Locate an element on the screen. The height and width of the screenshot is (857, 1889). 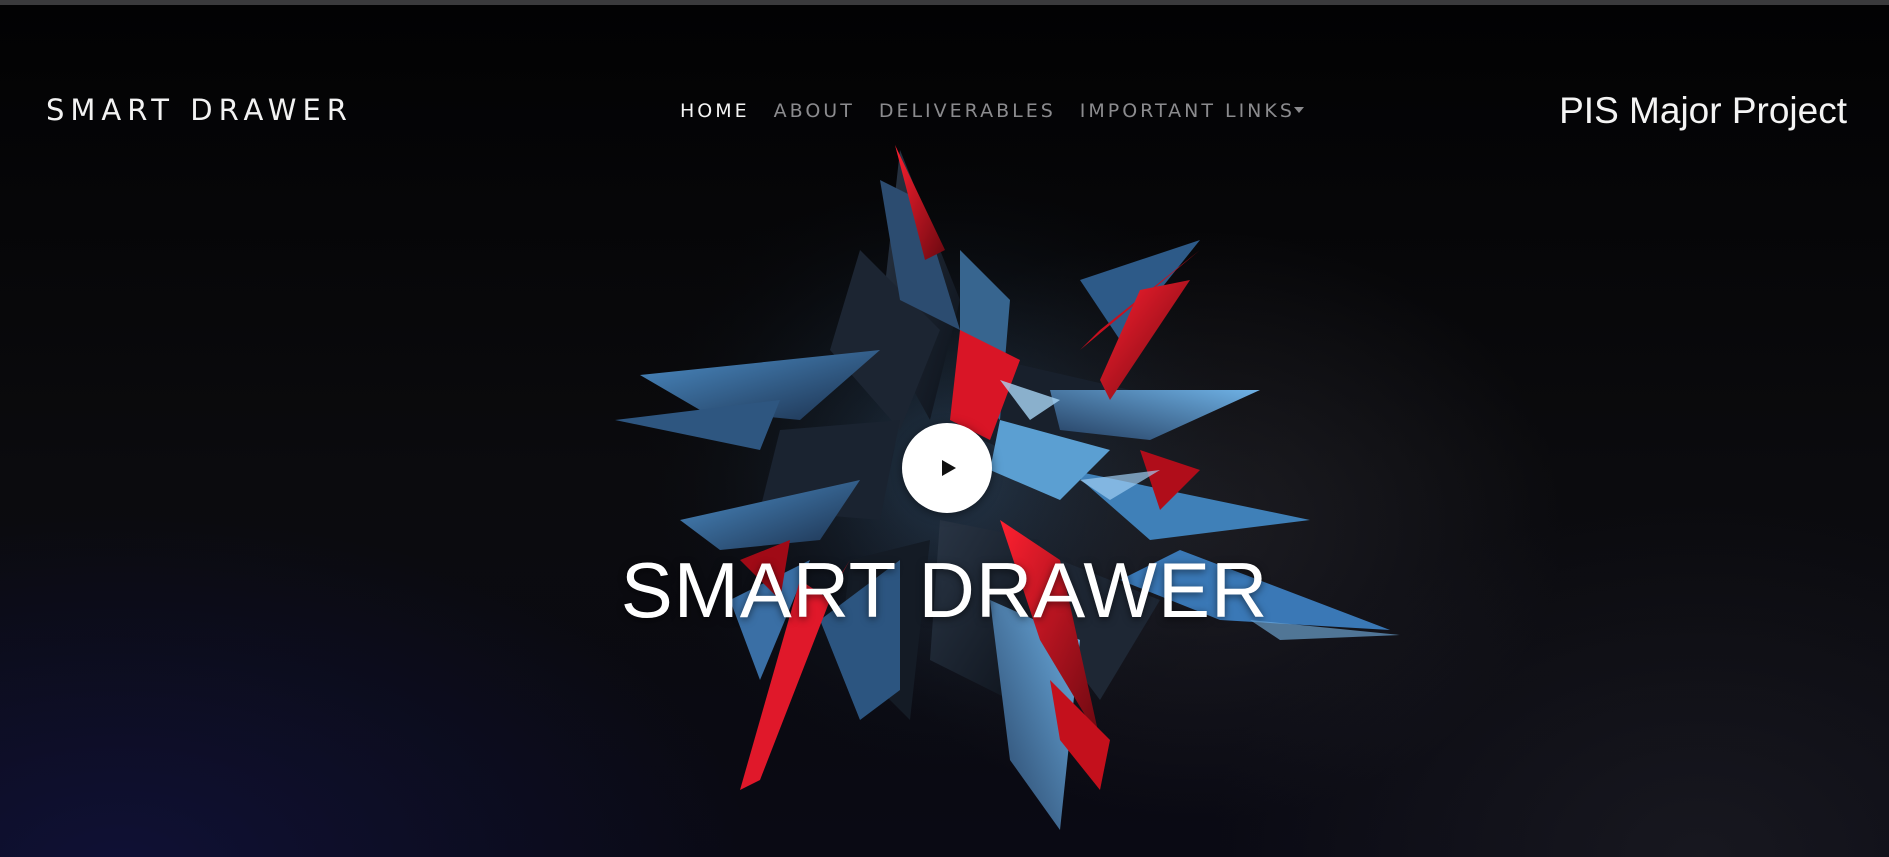
caret-down-icon is located at coordinates (1298, 110).